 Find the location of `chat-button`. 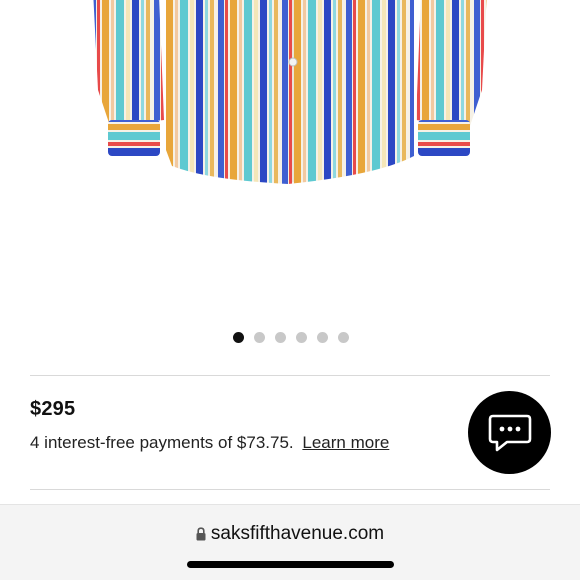

chat-button is located at coordinates (509, 432).